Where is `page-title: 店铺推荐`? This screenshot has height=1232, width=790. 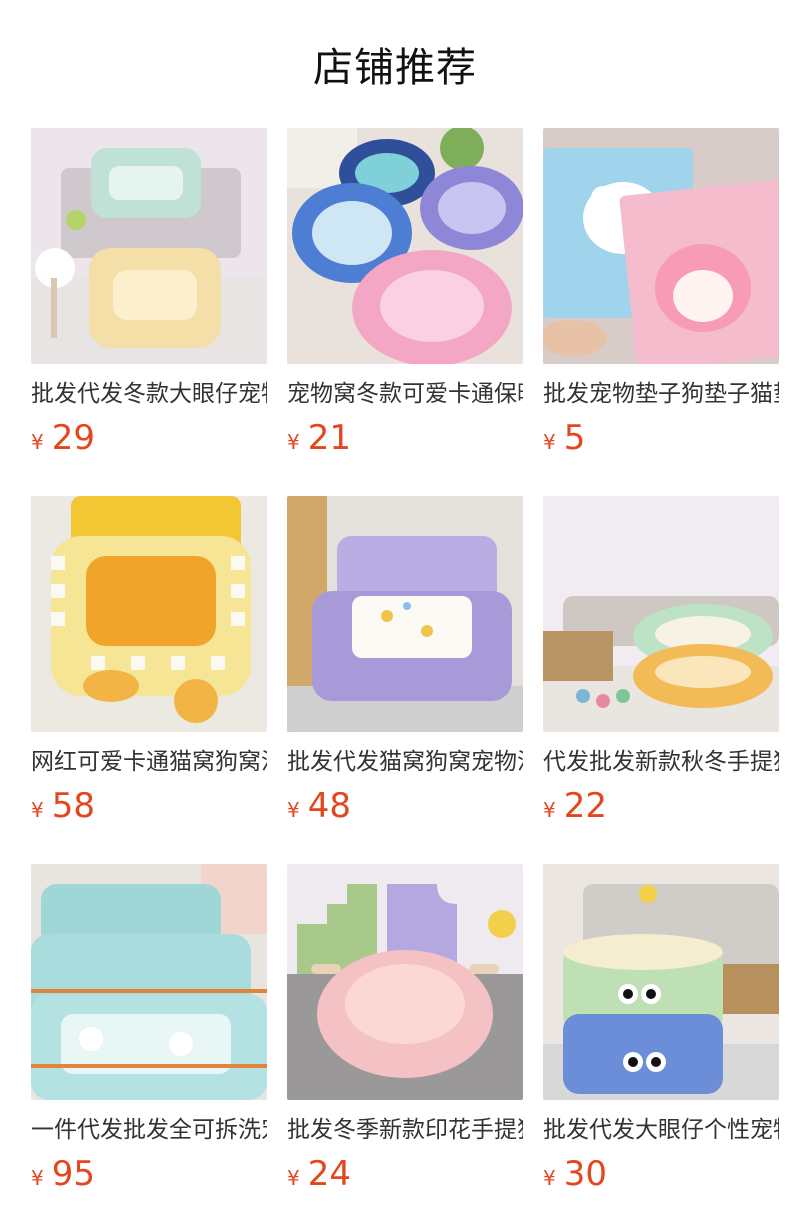 page-title: 店铺推荐 is located at coordinates (395, 68).